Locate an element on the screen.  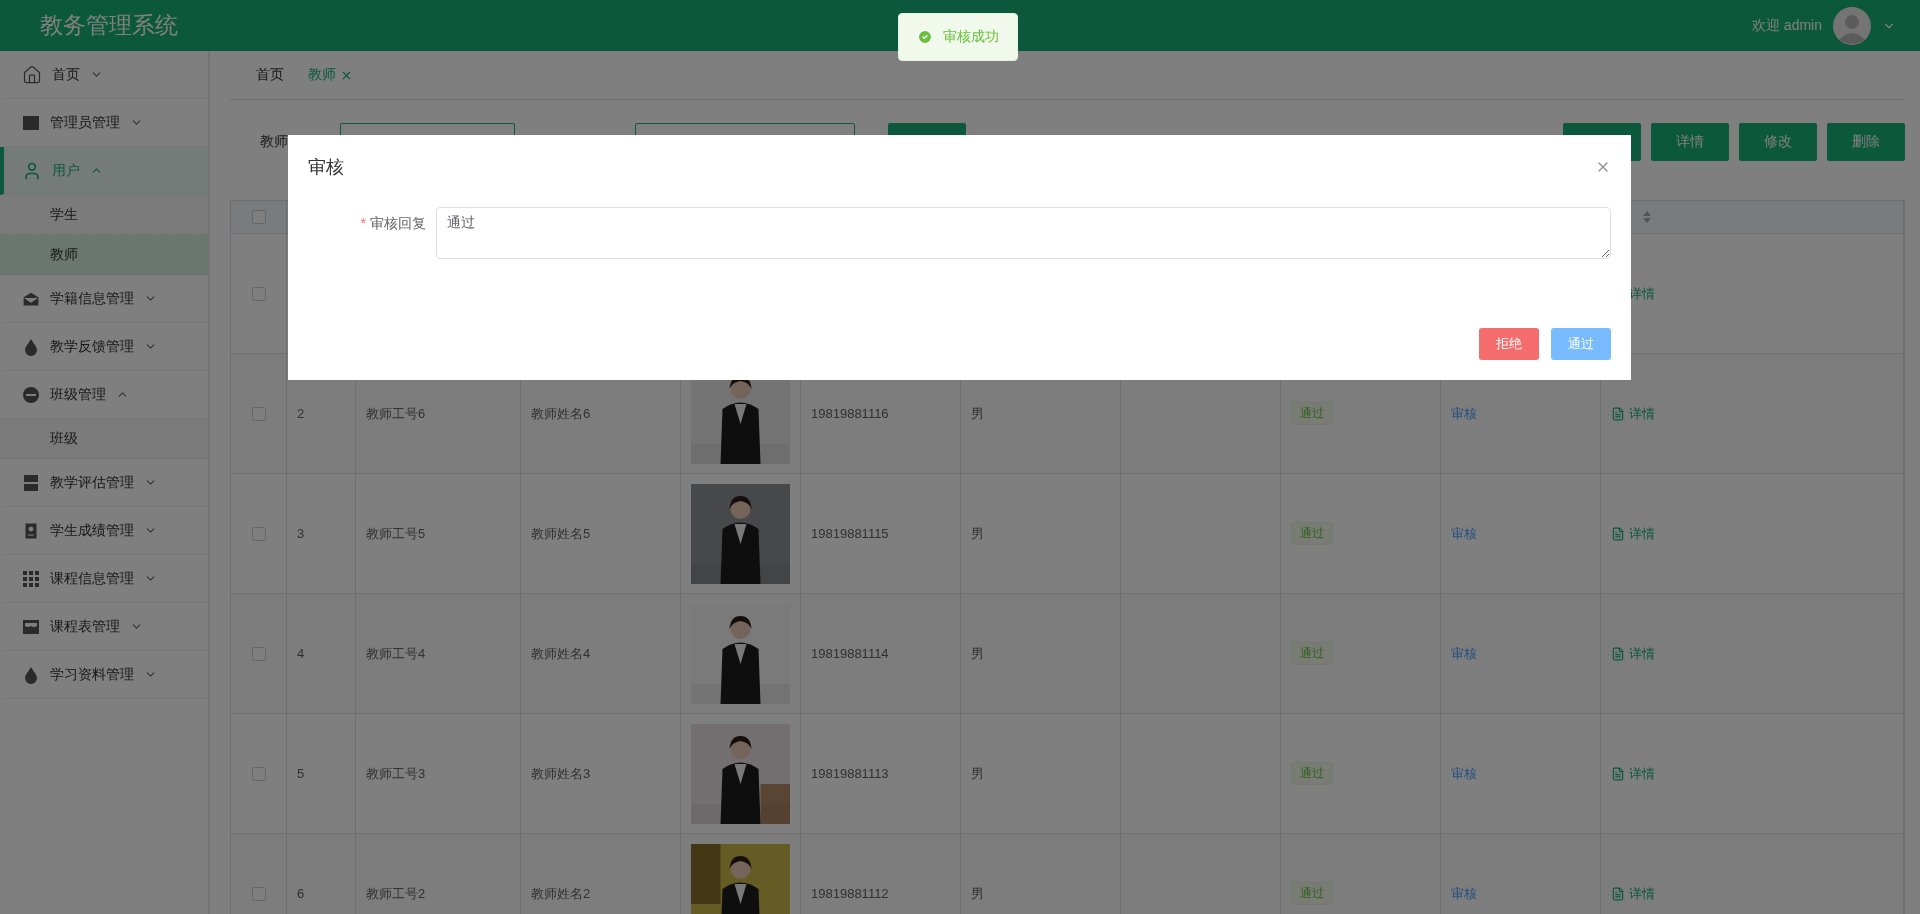
table-cell: 5 is located at coordinates (301, 773).